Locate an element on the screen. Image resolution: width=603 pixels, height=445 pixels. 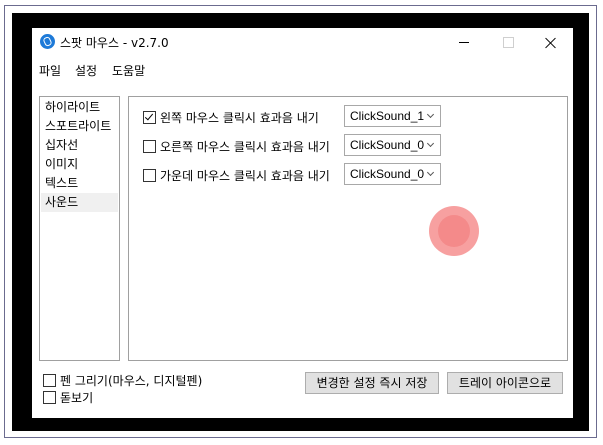
app-icon is located at coordinates (47, 41).